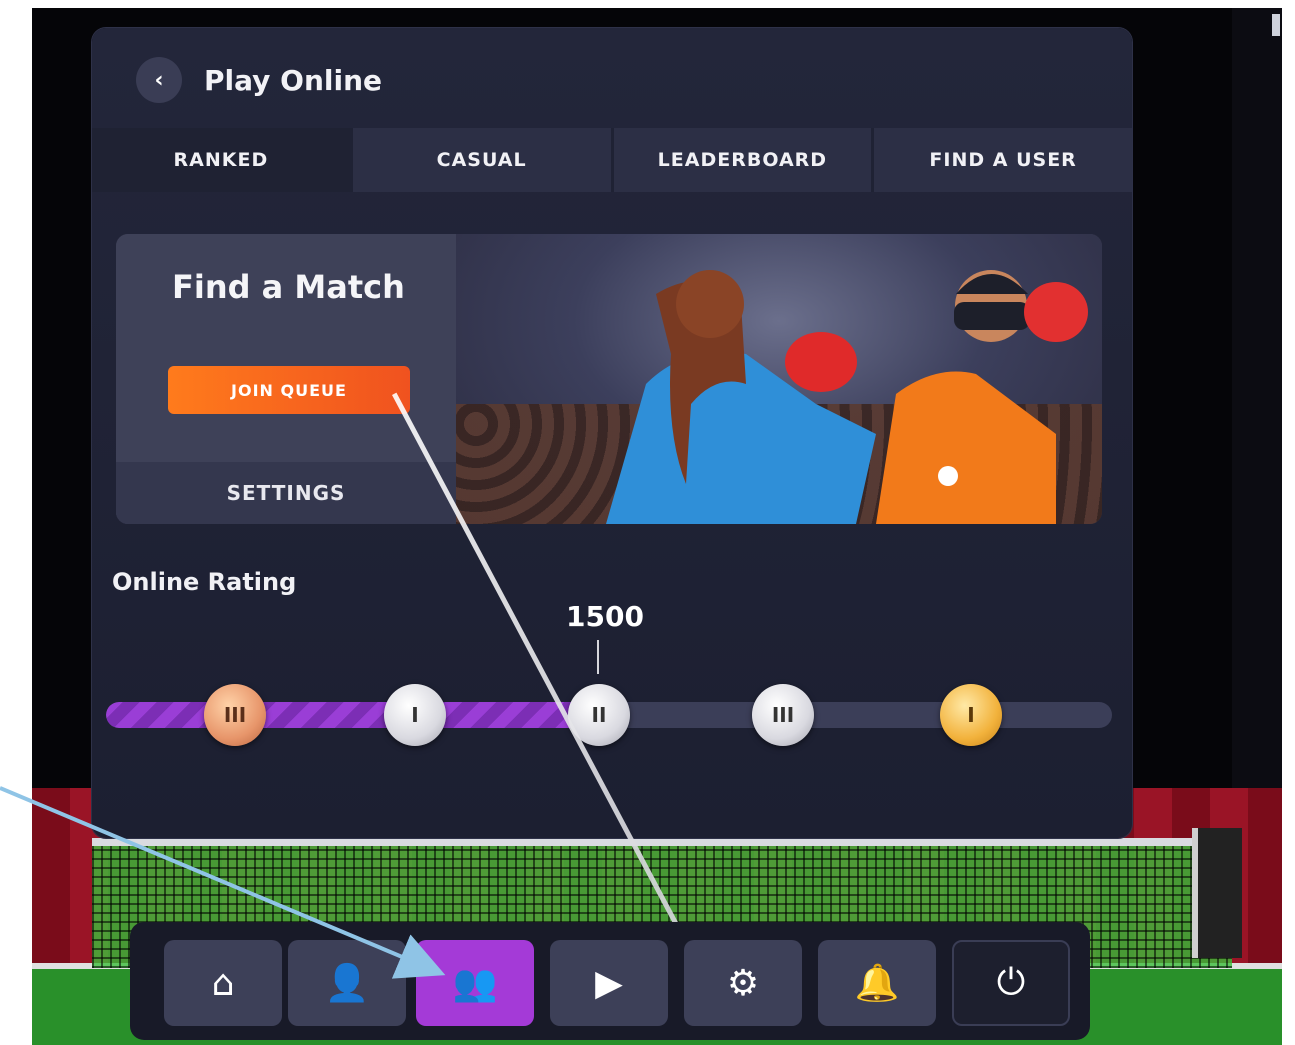 The height and width of the screenshot is (1045, 1295). Describe the element at coordinates (1217, 893) in the screenshot. I see `net-post` at that location.